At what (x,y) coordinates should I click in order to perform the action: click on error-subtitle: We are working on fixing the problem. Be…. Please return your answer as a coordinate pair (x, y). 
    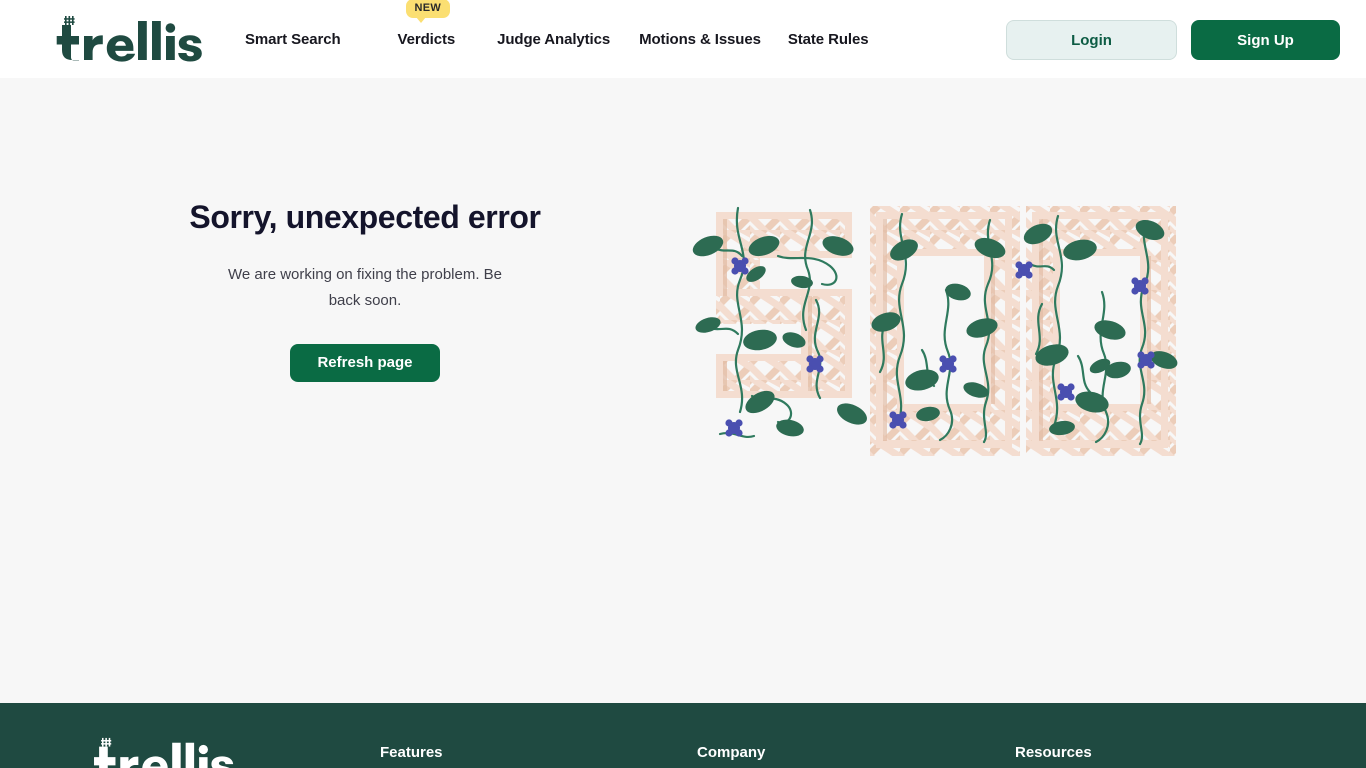
    Looking at the image, I should click on (365, 288).